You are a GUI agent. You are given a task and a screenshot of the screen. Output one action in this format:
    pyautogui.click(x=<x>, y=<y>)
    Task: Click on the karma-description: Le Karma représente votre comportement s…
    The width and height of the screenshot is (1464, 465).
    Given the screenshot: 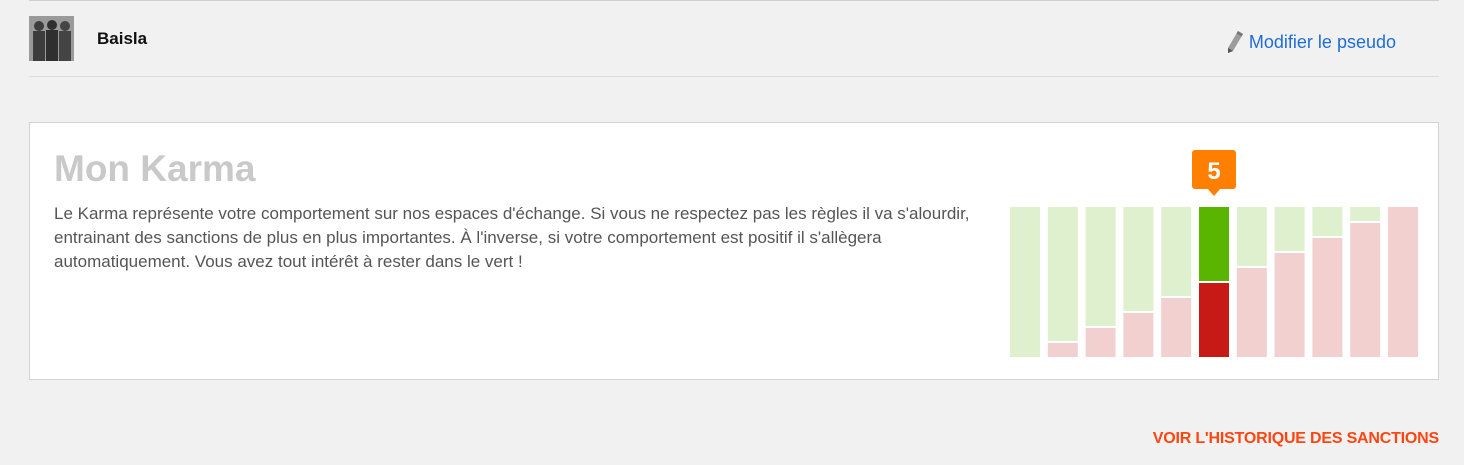 What is the action you would take?
    pyautogui.click(x=512, y=237)
    